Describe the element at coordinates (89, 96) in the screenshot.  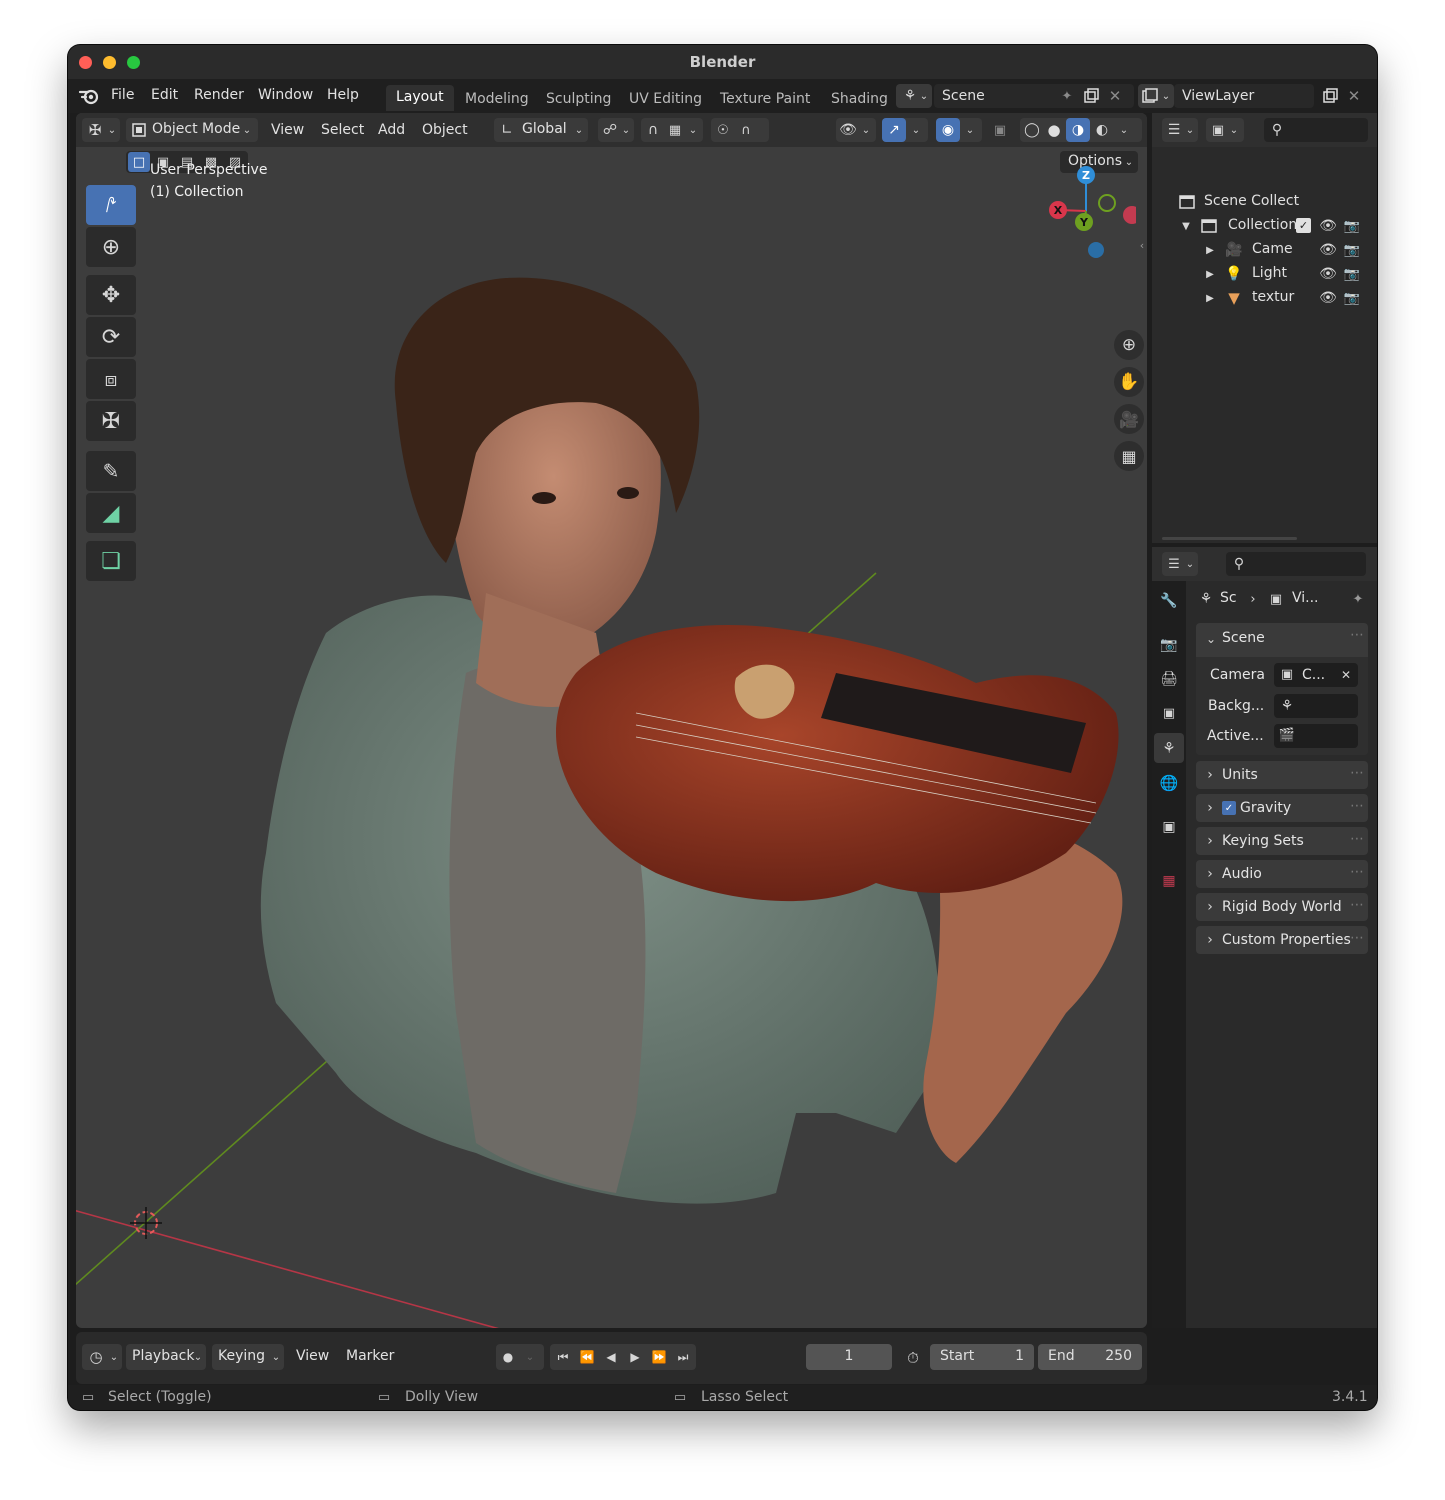
I see `blender-logo-icon` at that location.